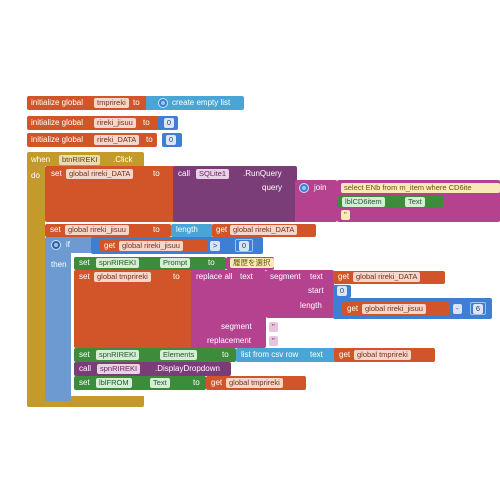 This screenshot has height=500, width=500. I want to click on segment-label: segment, so click(285, 276).